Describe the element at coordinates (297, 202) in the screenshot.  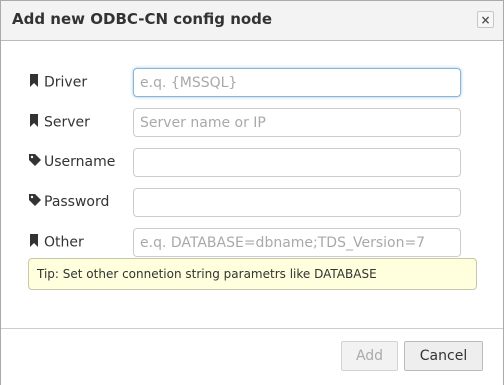
I see `password-input` at that location.